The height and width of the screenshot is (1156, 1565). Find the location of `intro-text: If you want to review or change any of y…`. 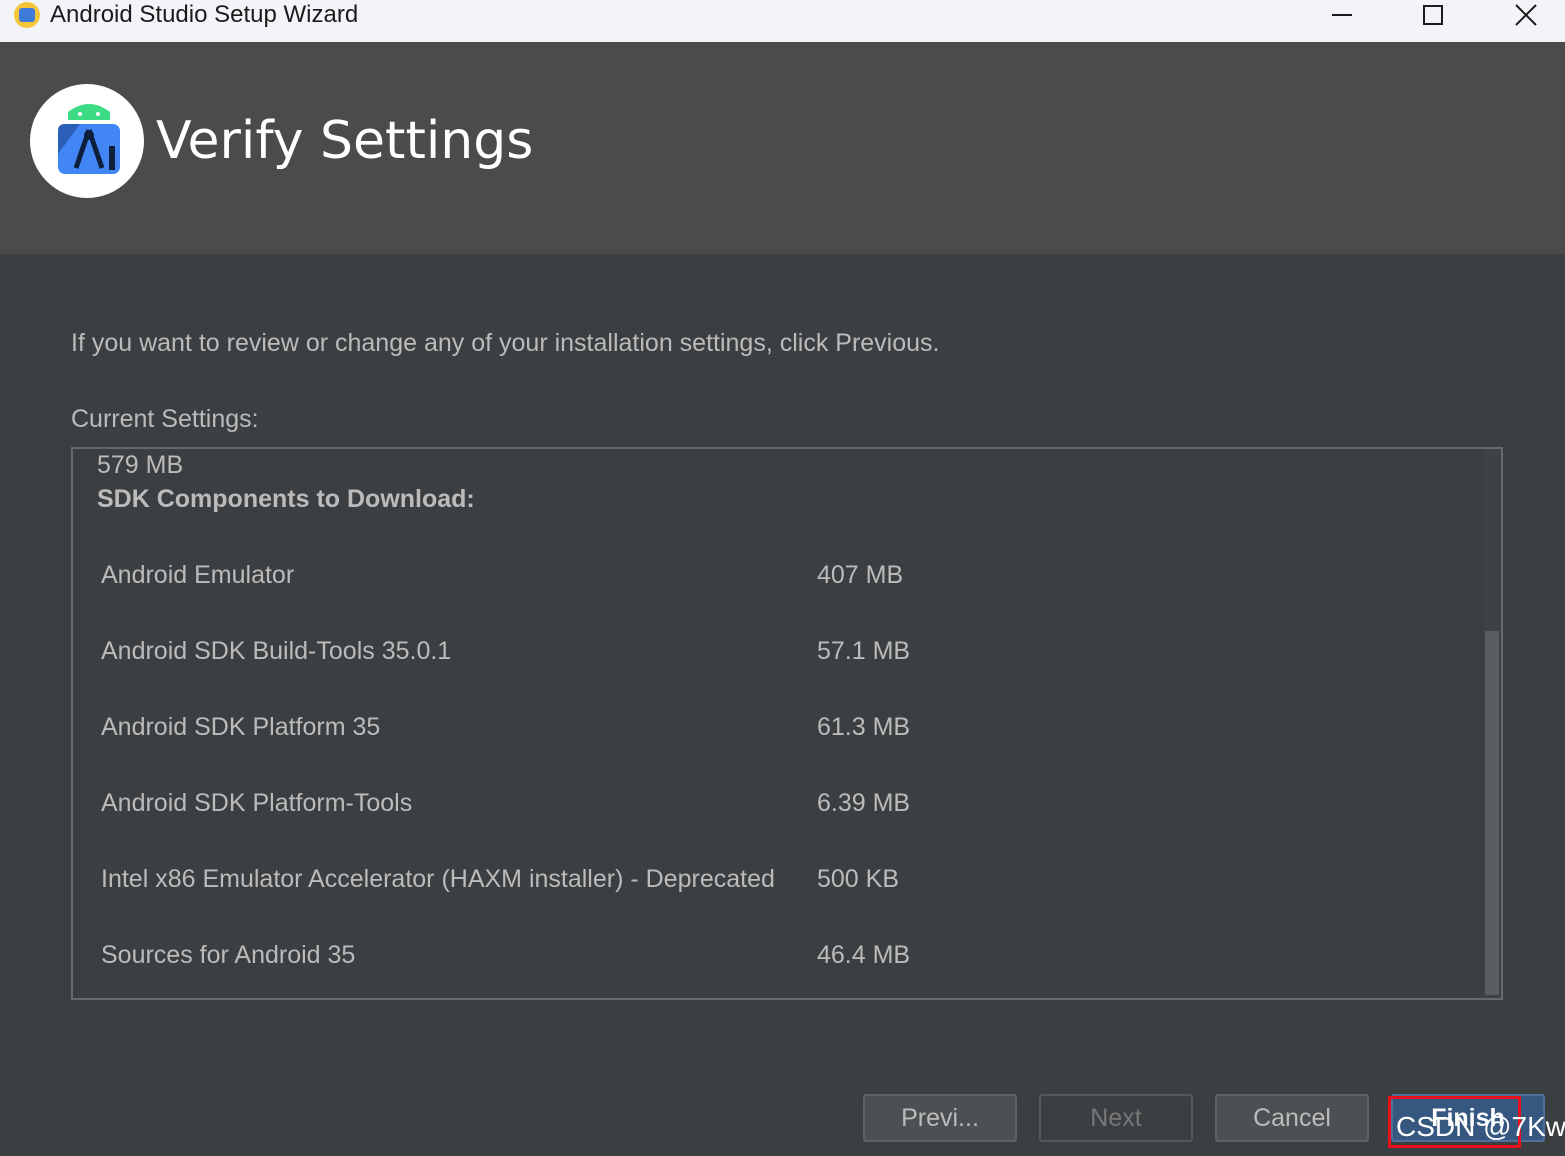

intro-text: If you want to review or change any of y… is located at coordinates (505, 343).